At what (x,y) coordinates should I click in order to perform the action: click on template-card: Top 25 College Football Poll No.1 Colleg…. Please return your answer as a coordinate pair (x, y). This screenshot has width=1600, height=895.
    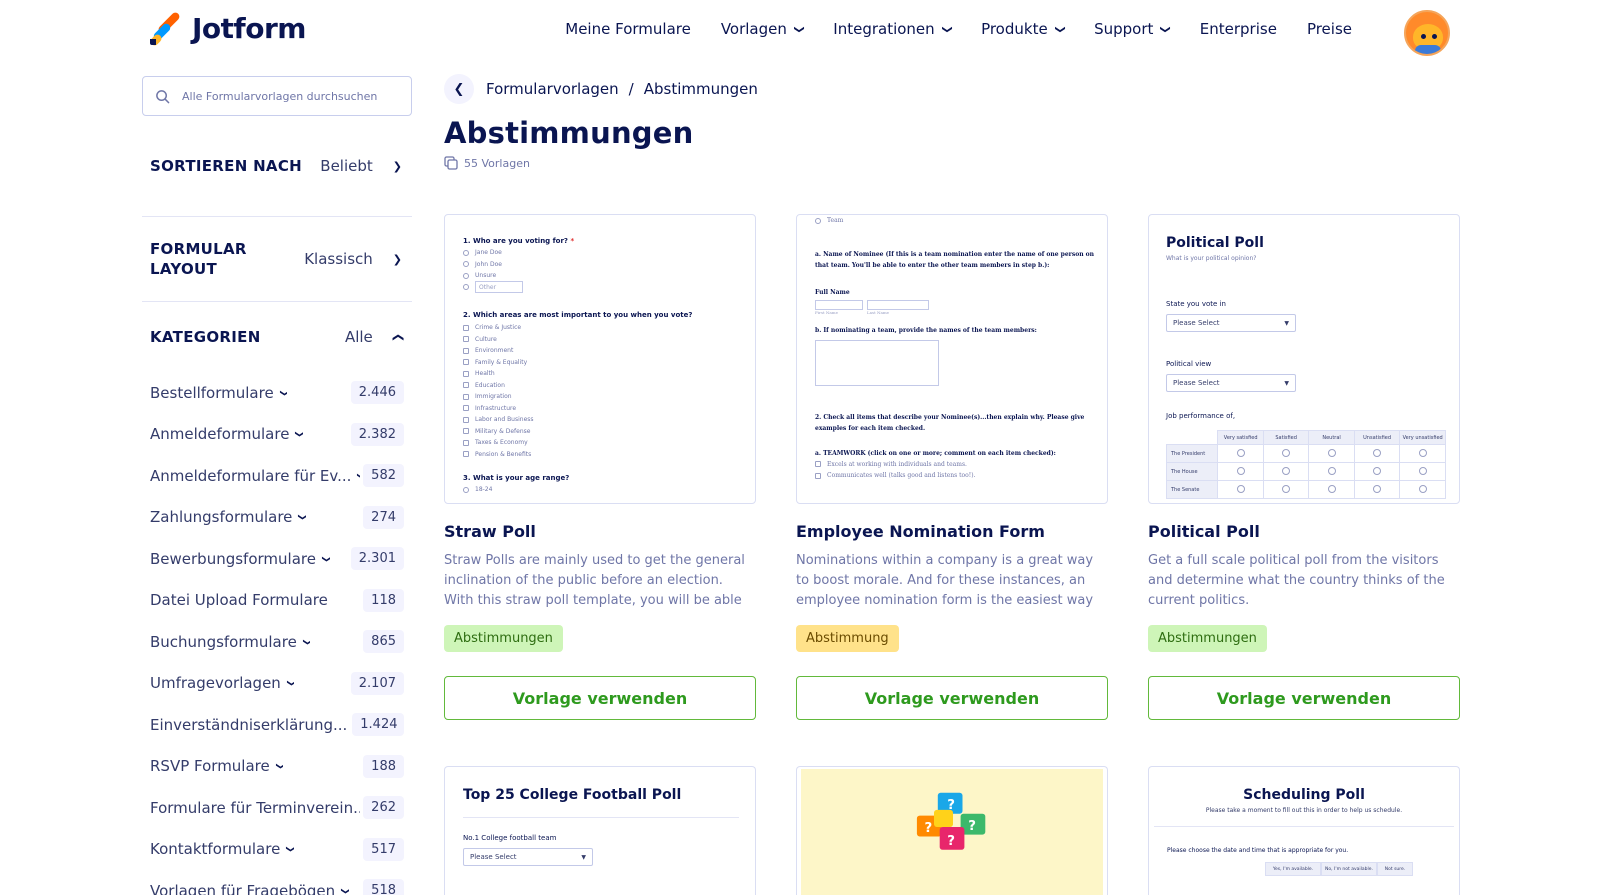
    Looking at the image, I should click on (600, 830).